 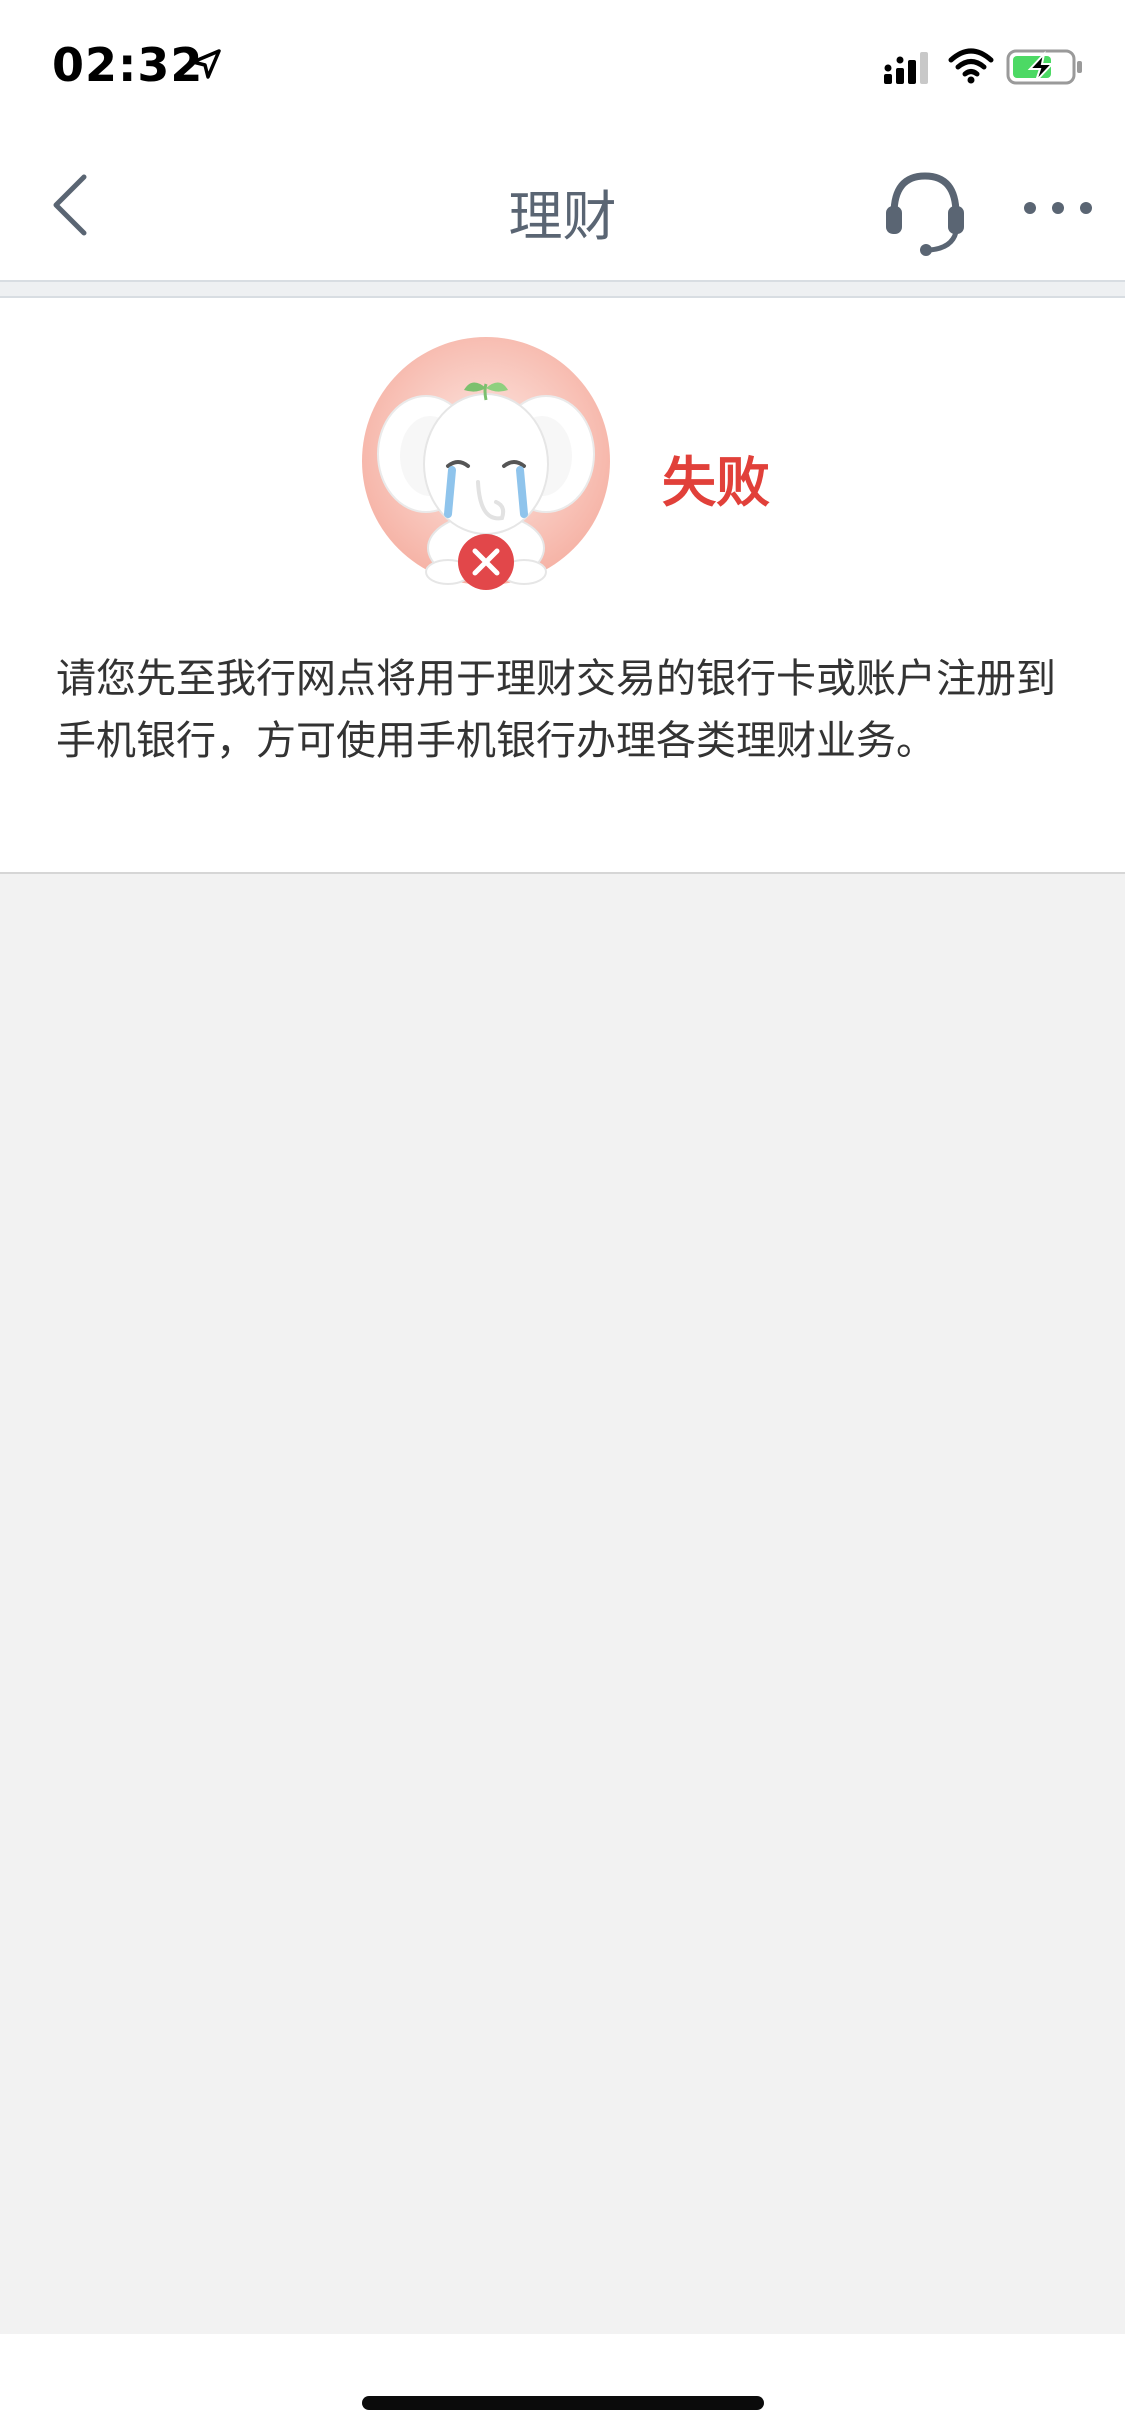 What do you see at coordinates (1045, 69) in the screenshot?
I see `battery-charging-icon` at bounding box center [1045, 69].